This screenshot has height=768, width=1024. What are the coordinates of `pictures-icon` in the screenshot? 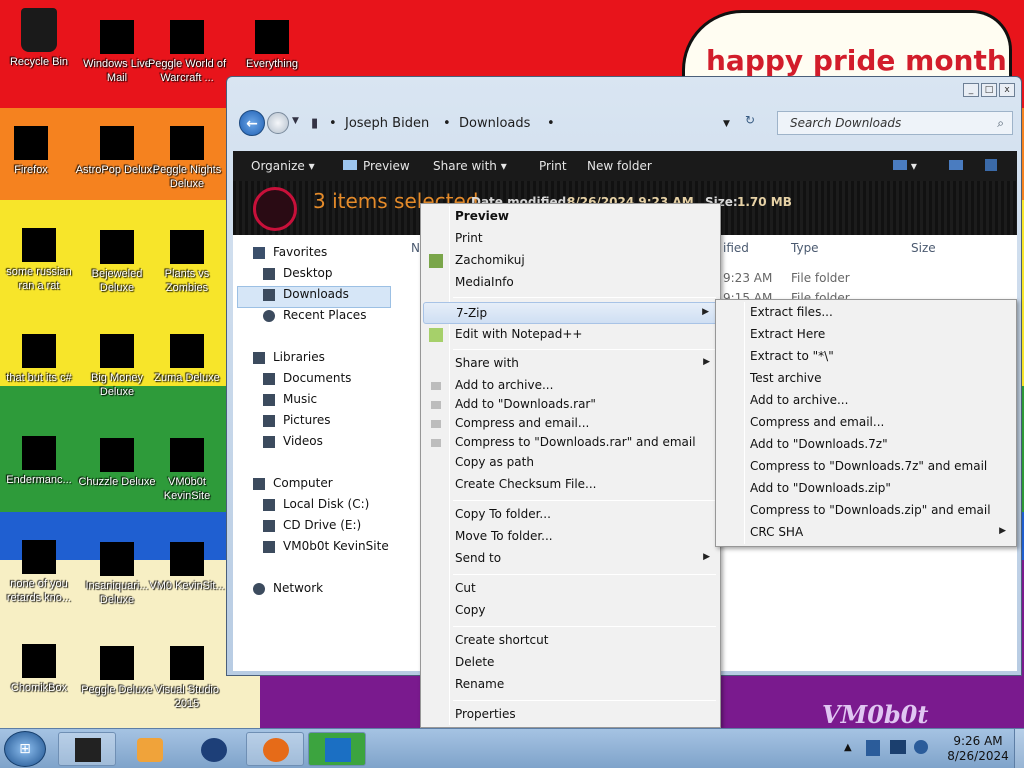 It's located at (269, 421).